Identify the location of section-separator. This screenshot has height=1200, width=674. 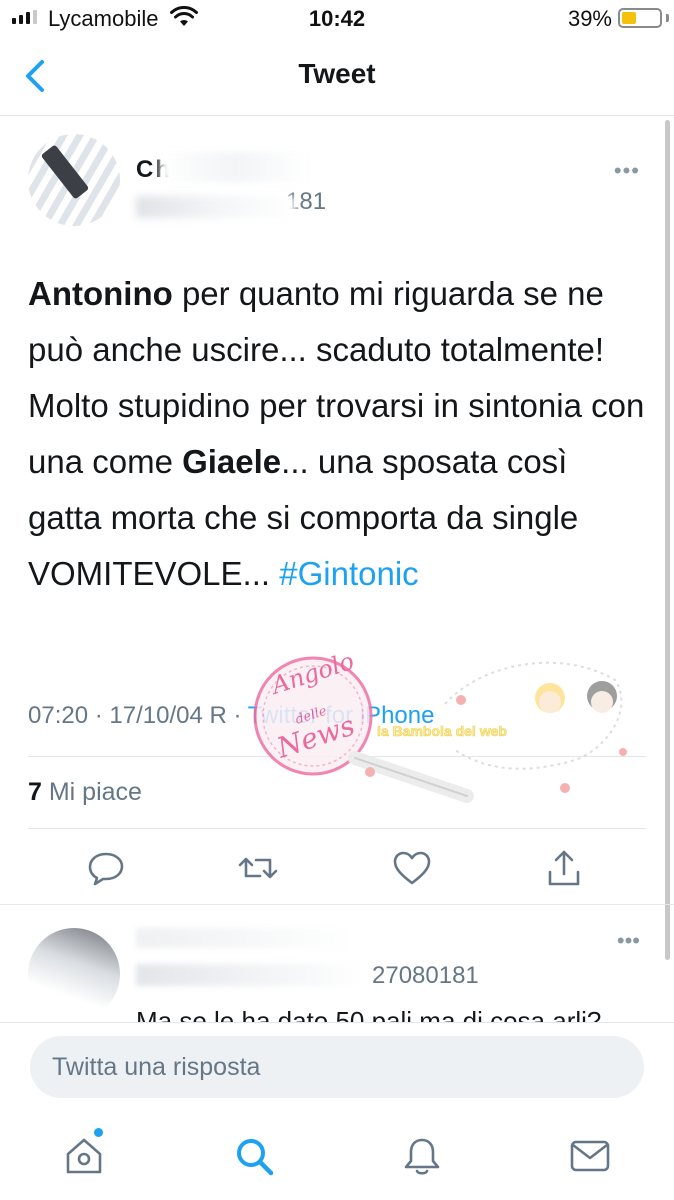
(337, 904).